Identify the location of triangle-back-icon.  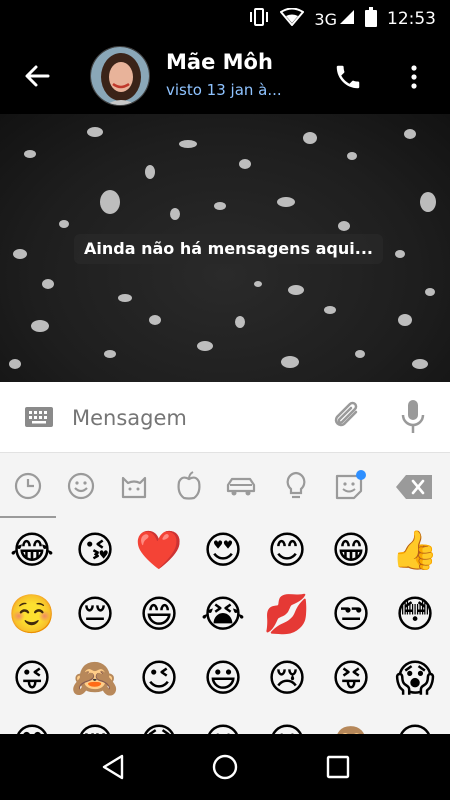
(113, 767).